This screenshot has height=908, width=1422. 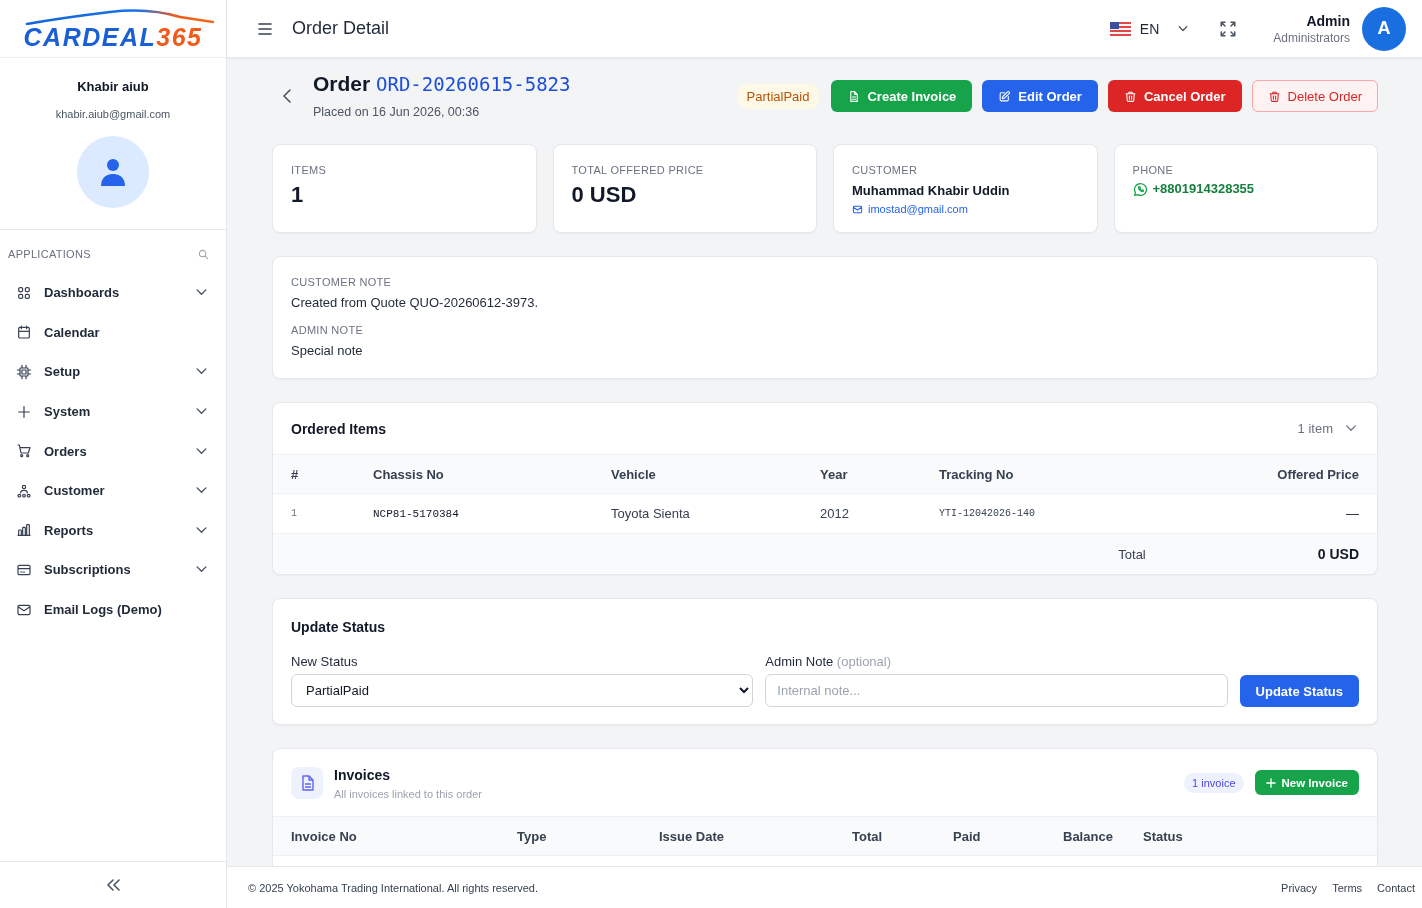 What do you see at coordinates (834, 513) in the screenshot?
I see `table-cell: 2012` at bounding box center [834, 513].